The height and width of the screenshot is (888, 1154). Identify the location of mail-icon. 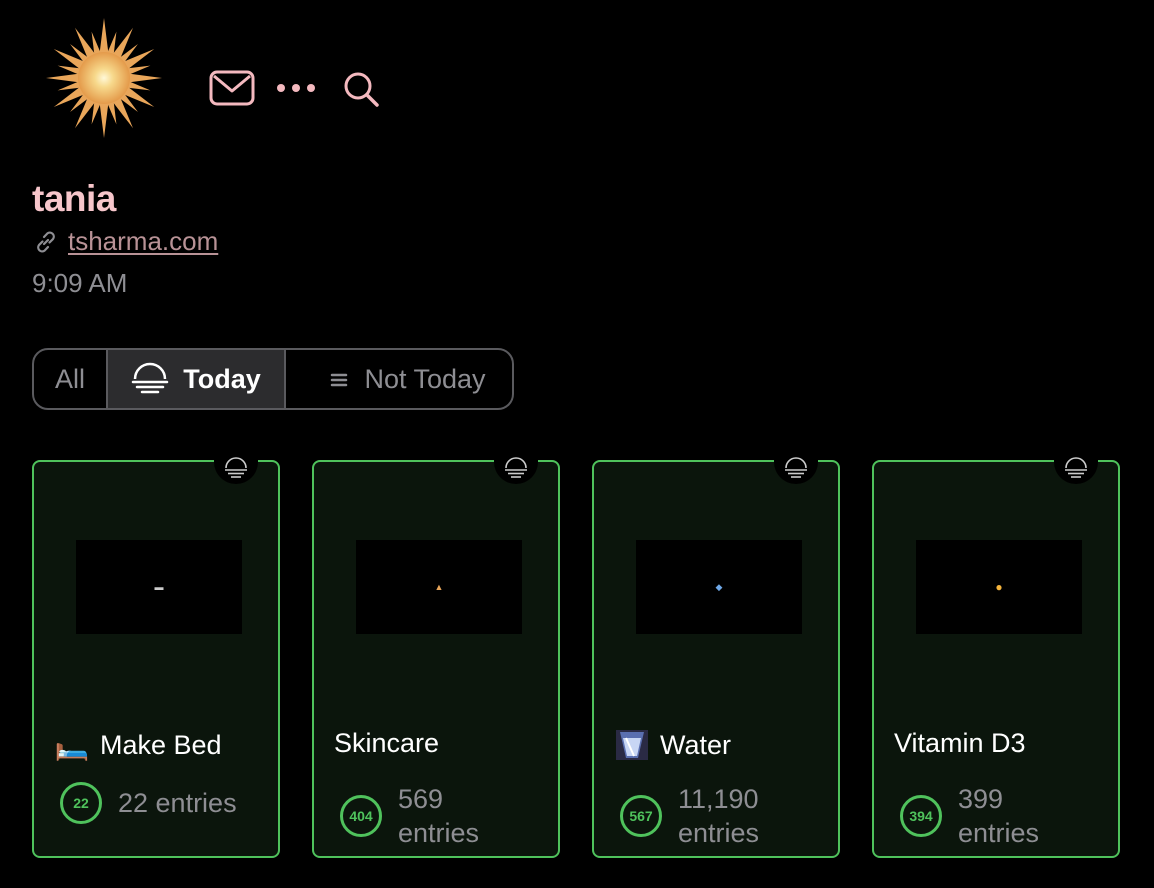
(232, 88).